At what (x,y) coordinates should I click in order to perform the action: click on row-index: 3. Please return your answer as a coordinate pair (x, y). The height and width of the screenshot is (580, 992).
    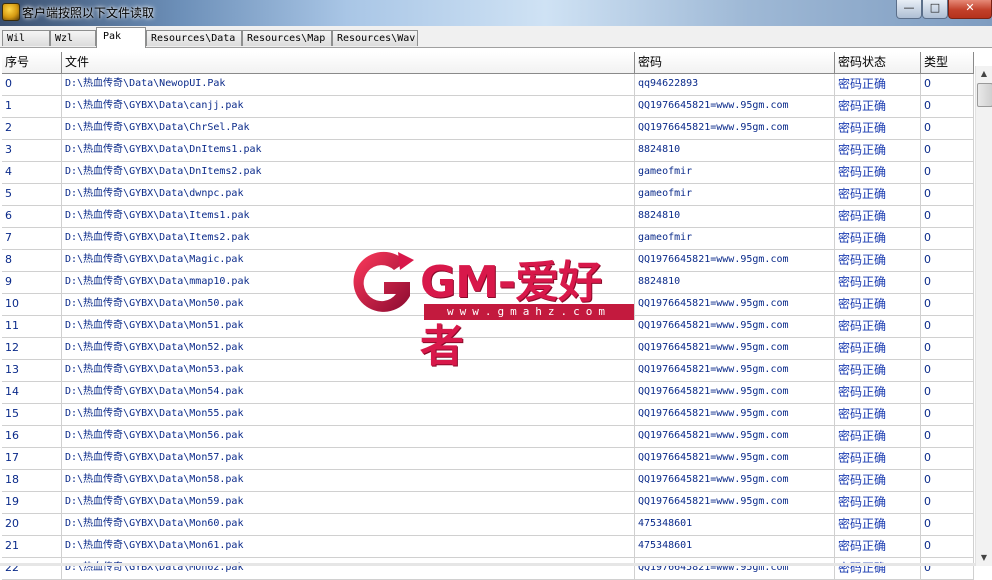
    Looking at the image, I should click on (32, 150).